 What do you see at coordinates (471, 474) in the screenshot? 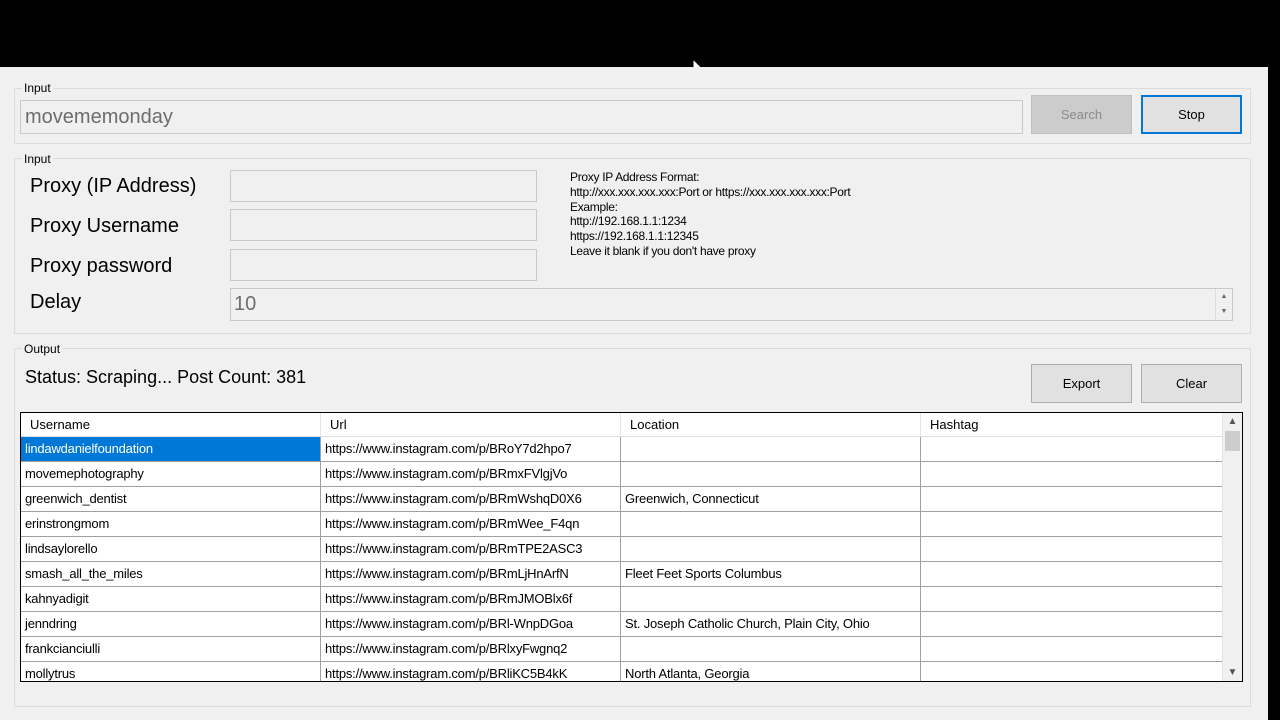
I see `cell-url: https://www.instagram.com/p/BRmxFVlgjVo` at bounding box center [471, 474].